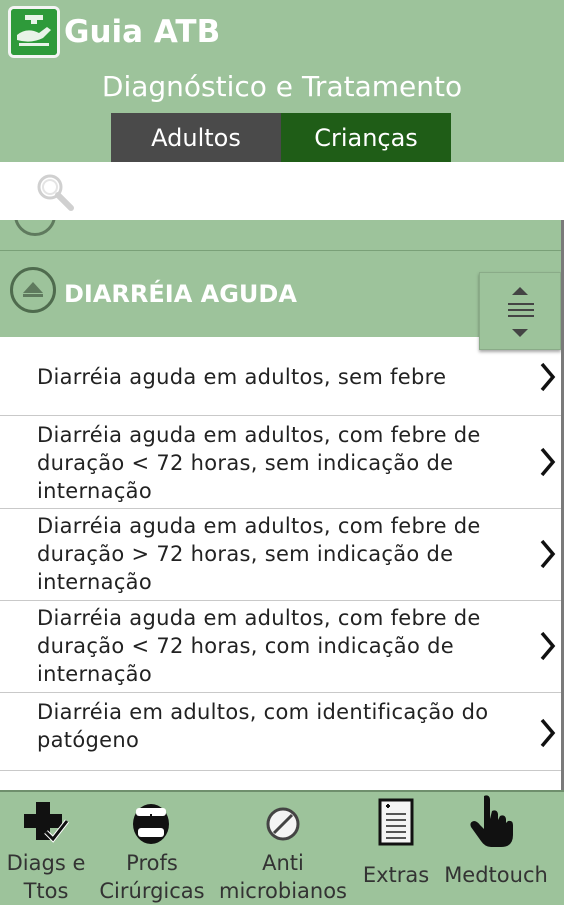  I want to click on tab-criancas: Crianças, so click(366, 137).